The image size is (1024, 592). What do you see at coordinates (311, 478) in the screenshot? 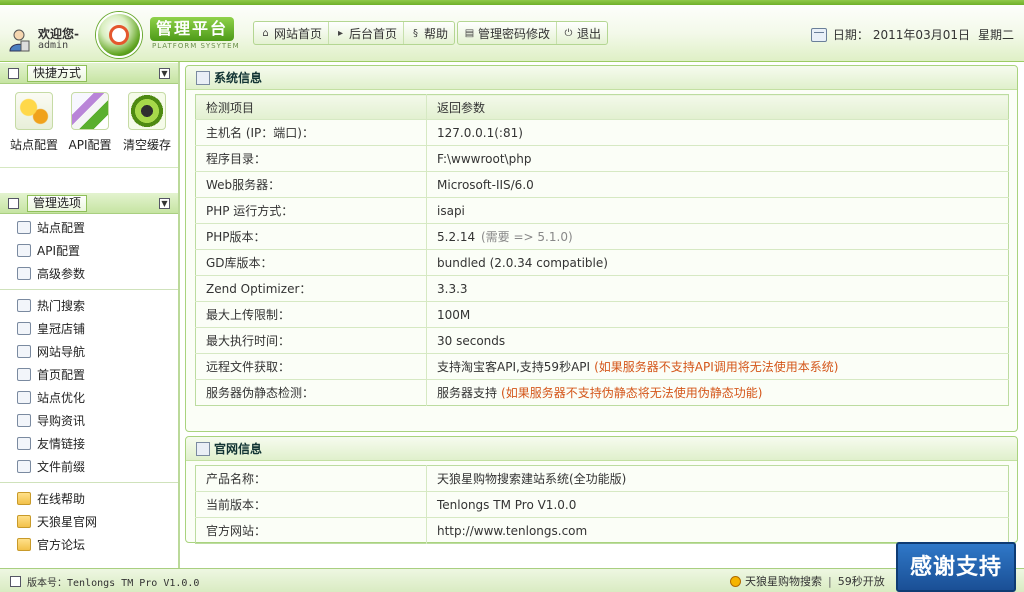
I see `item-key: 产品名称：` at bounding box center [311, 478].